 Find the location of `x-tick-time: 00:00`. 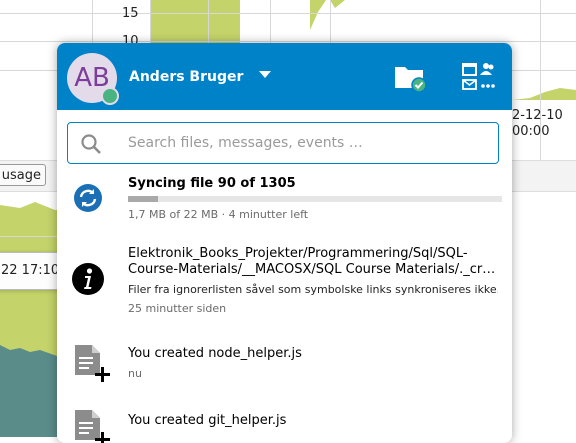

x-tick-time: 00:00 is located at coordinates (531, 131).